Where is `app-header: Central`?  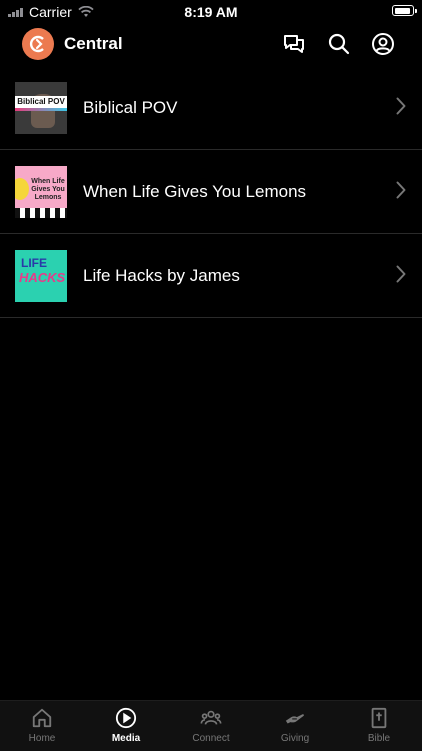
app-header: Central is located at coordinates (211, 44).